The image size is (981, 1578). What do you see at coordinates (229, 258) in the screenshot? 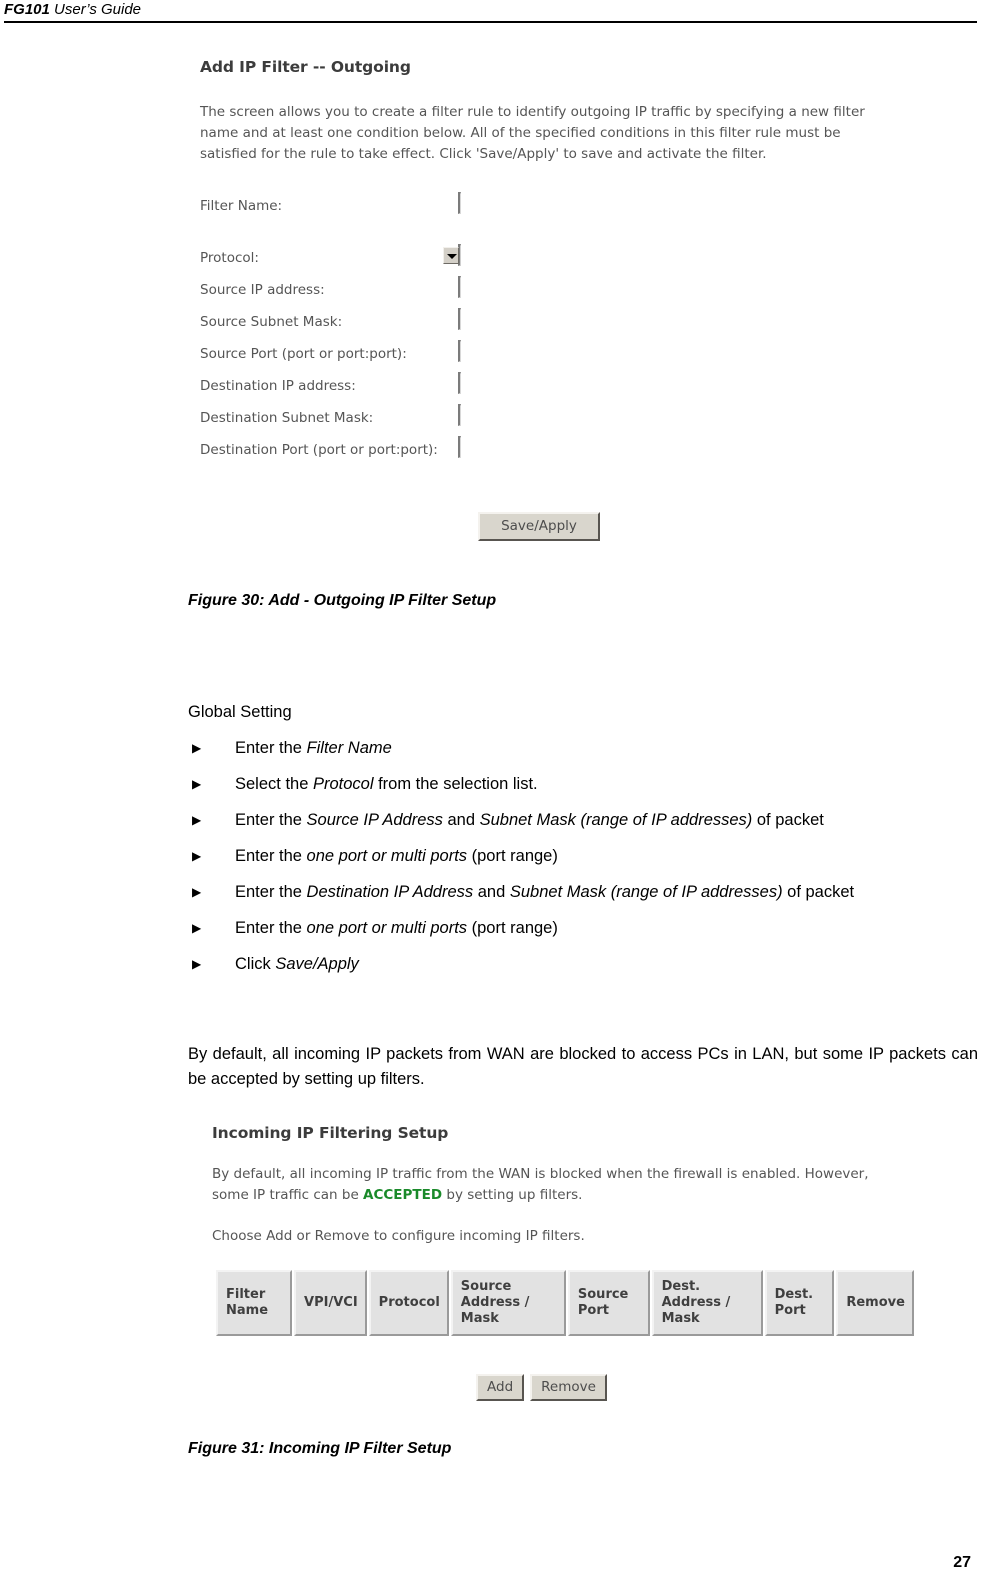
I see `label-protocol: Protocol:` at bounding box center [229, 258].